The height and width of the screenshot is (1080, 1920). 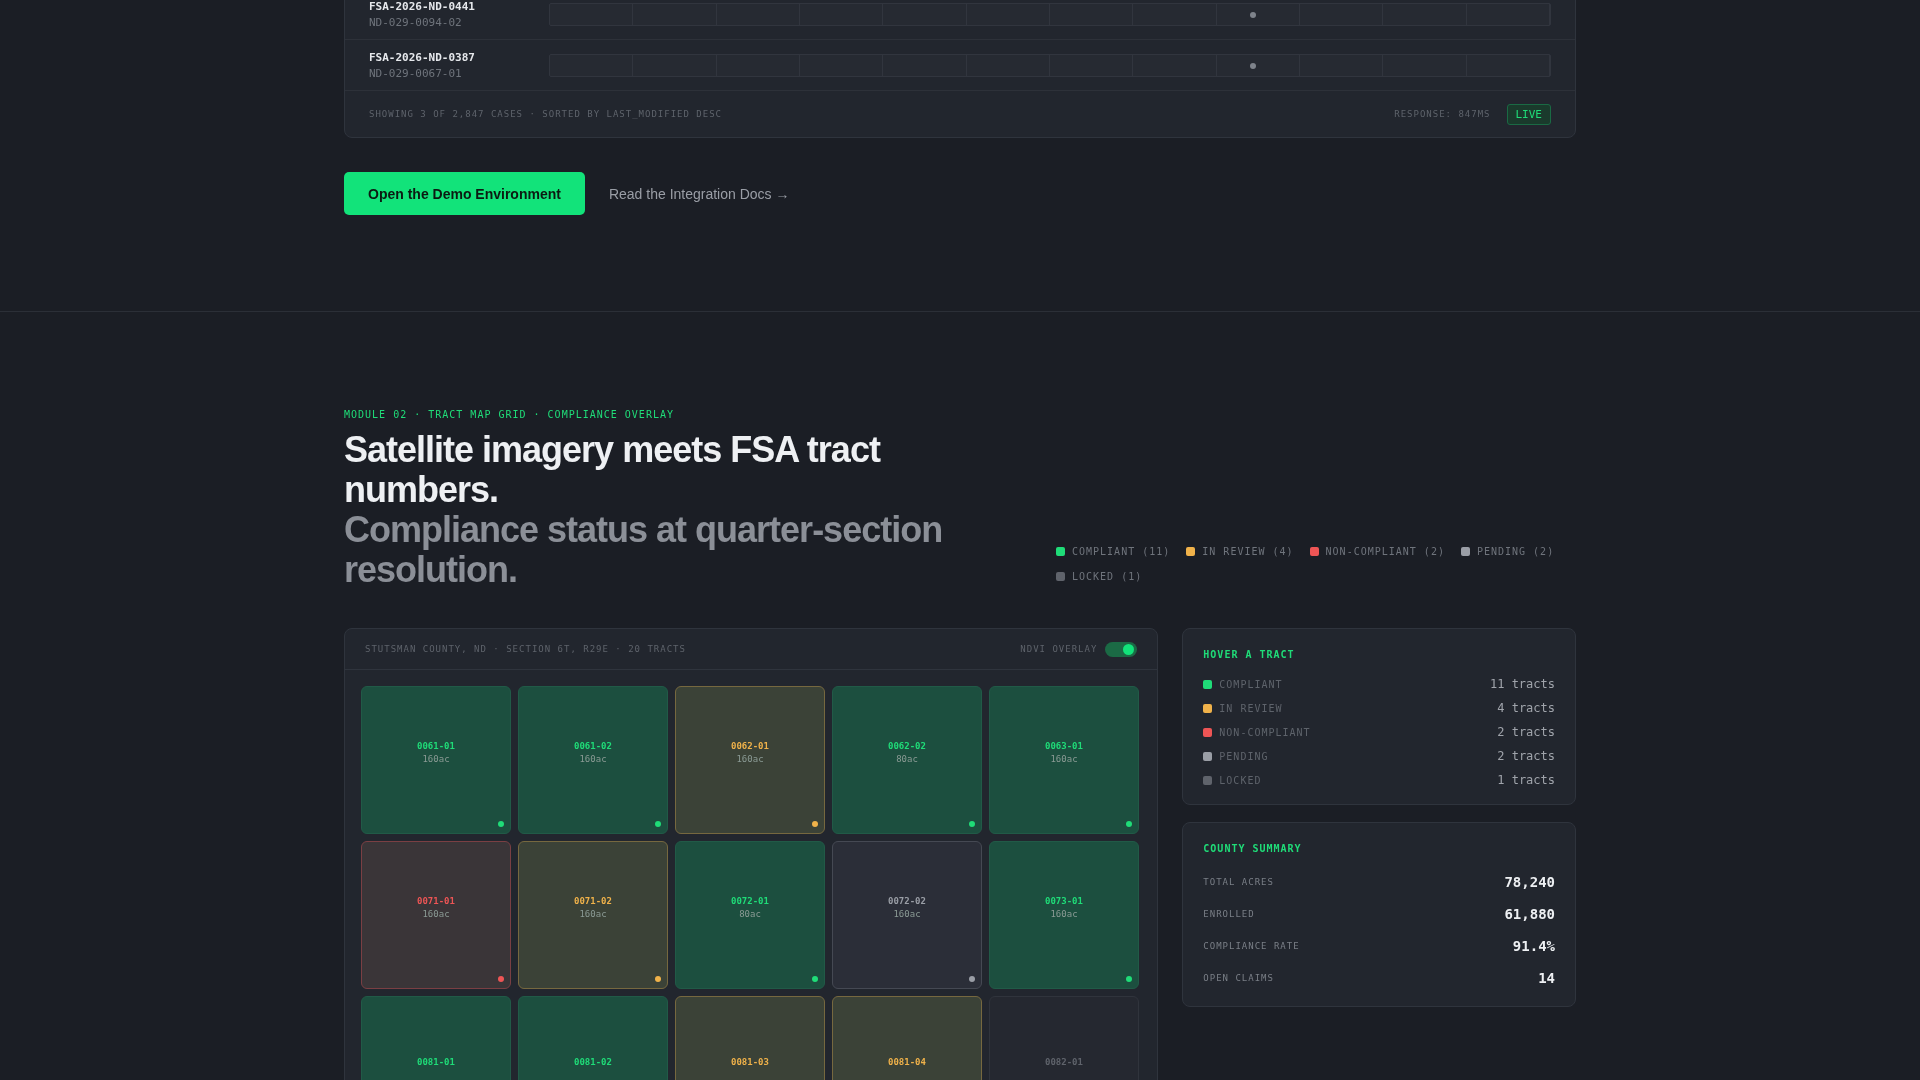 I want to click on tract-number: 0072-01, so click(x=750, y=900).